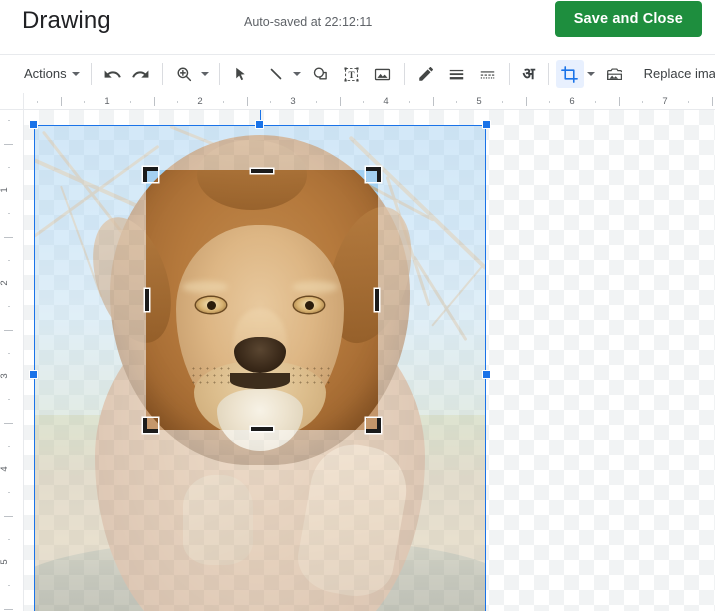  I want to click on crop-handle-top-left, so click(150, 174).